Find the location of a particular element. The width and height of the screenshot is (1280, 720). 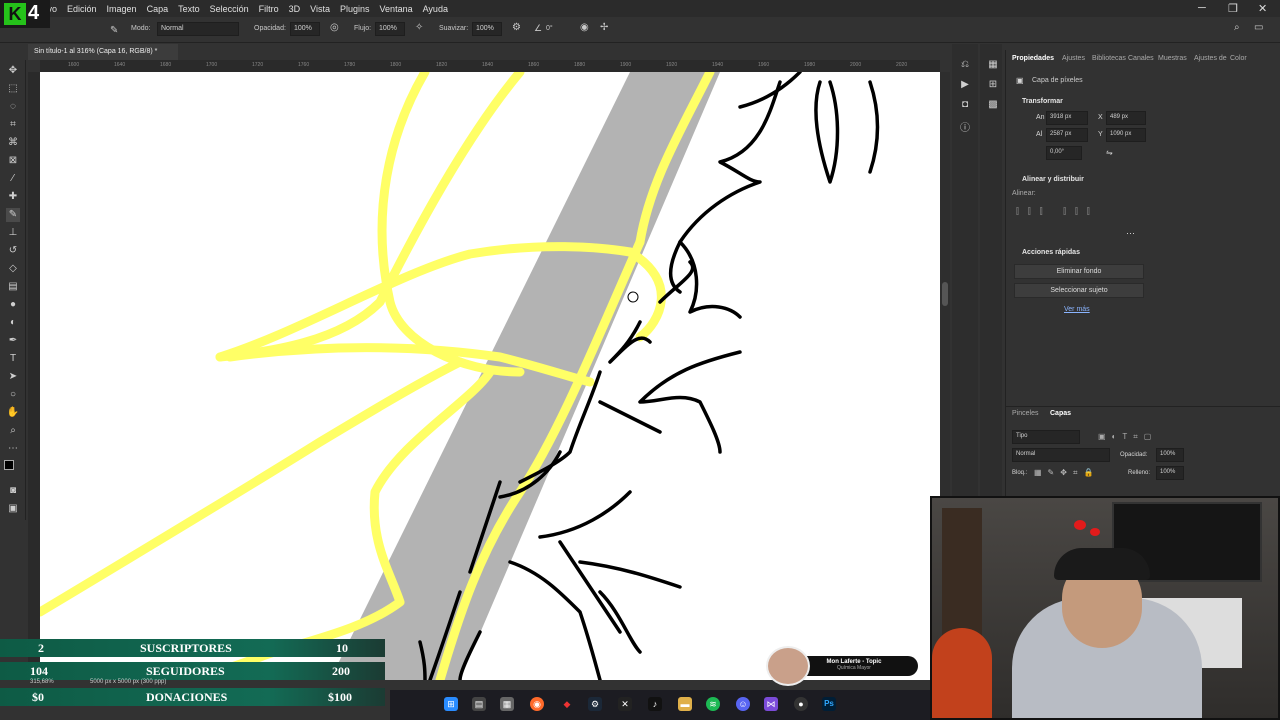

flip-icon: ⇋ is located at coordinates (1109, 152).